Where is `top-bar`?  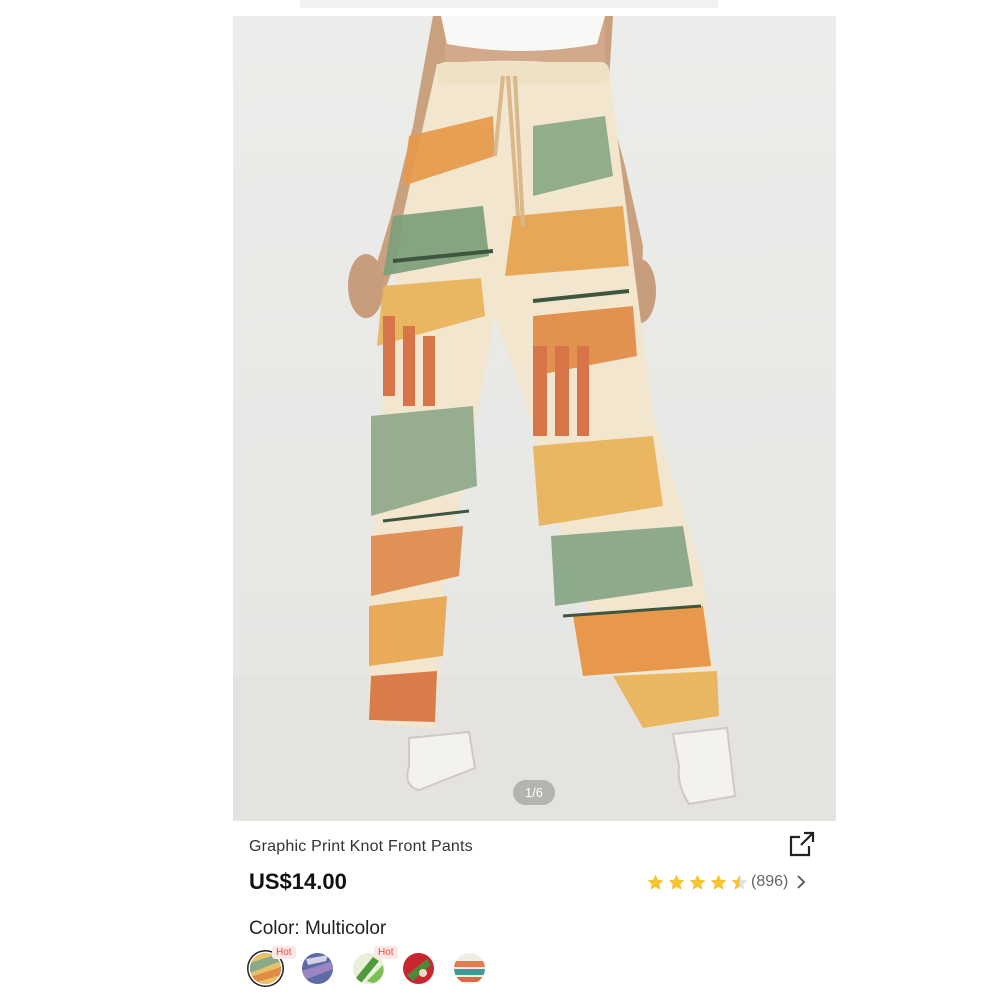 top-bar is located at coordinates (509, 4).